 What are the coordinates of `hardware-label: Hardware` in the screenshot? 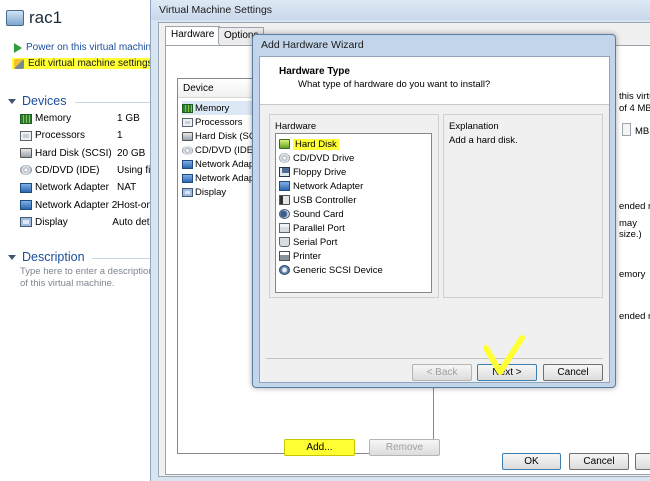 It's located at (296, 126).